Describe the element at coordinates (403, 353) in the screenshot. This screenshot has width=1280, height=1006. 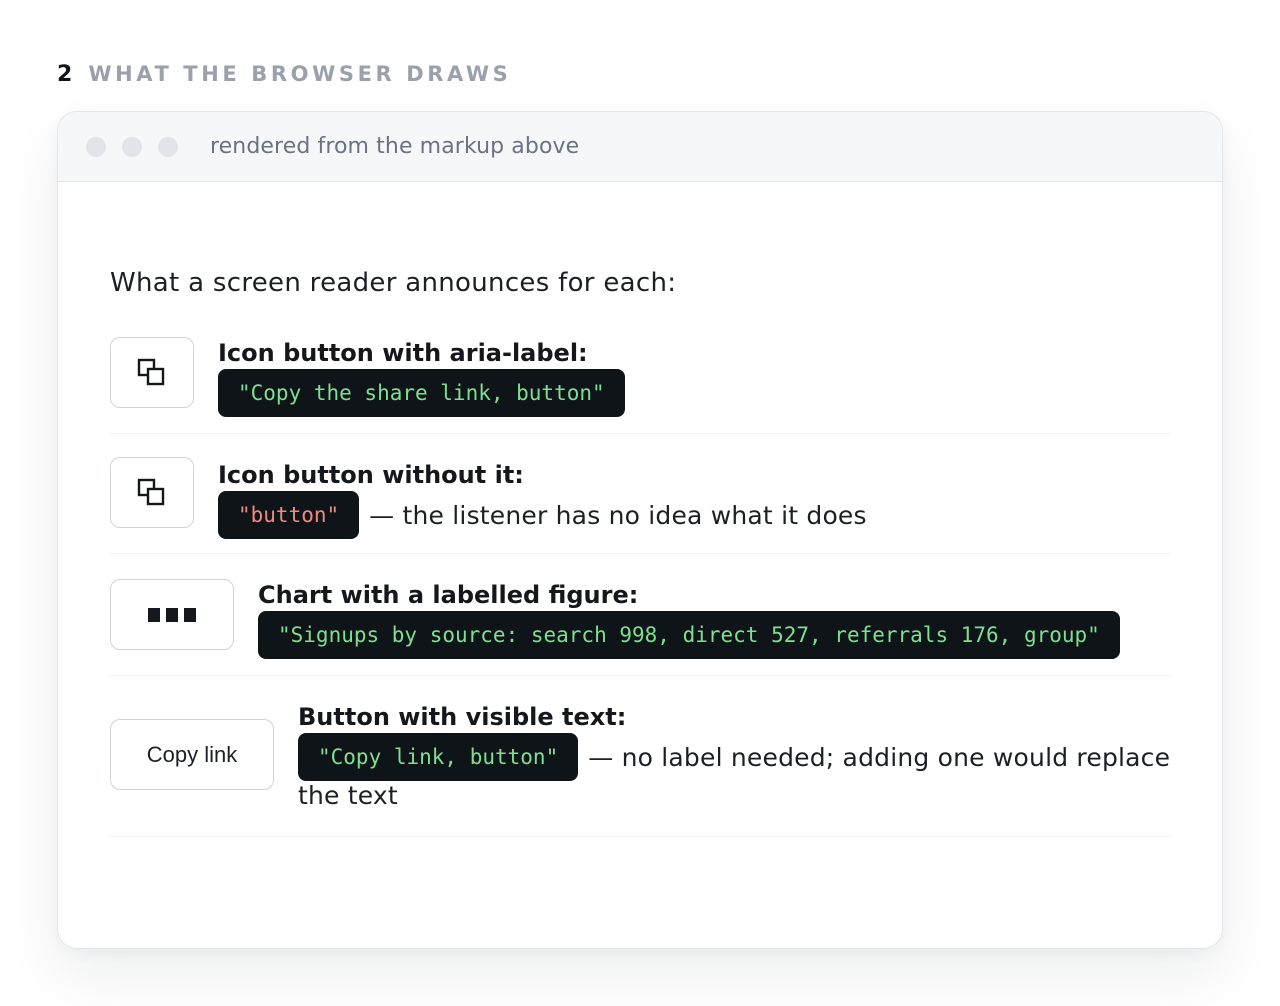
I see `row-label: Icon button with aria-label:` at that location.